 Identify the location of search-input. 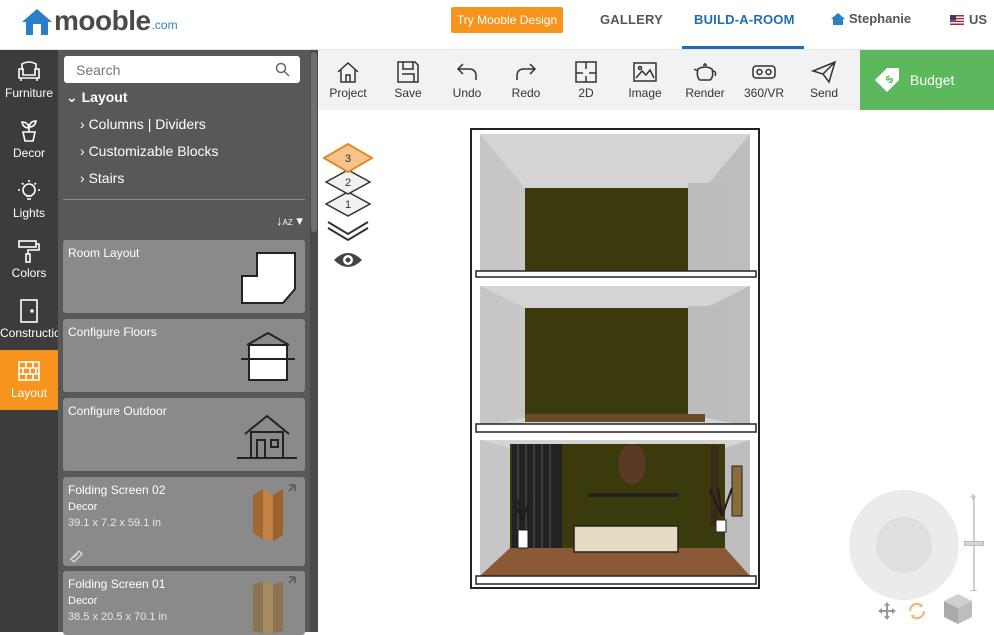
(164, 69).